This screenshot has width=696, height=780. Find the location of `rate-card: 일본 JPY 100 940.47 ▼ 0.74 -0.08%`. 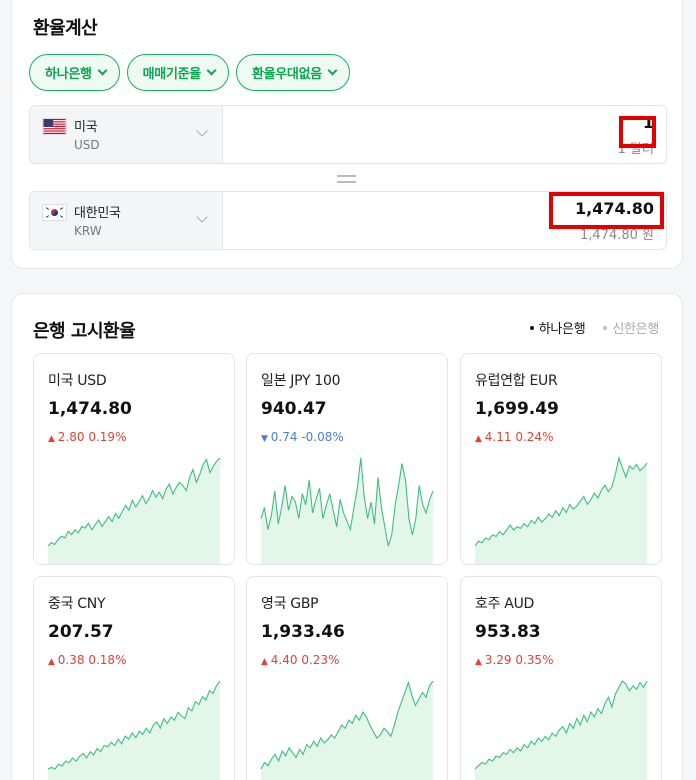

rate-card: 일본 JPY 100 940.47 ▼ 0.74 -0.08% is located at coordinates (347, 459).